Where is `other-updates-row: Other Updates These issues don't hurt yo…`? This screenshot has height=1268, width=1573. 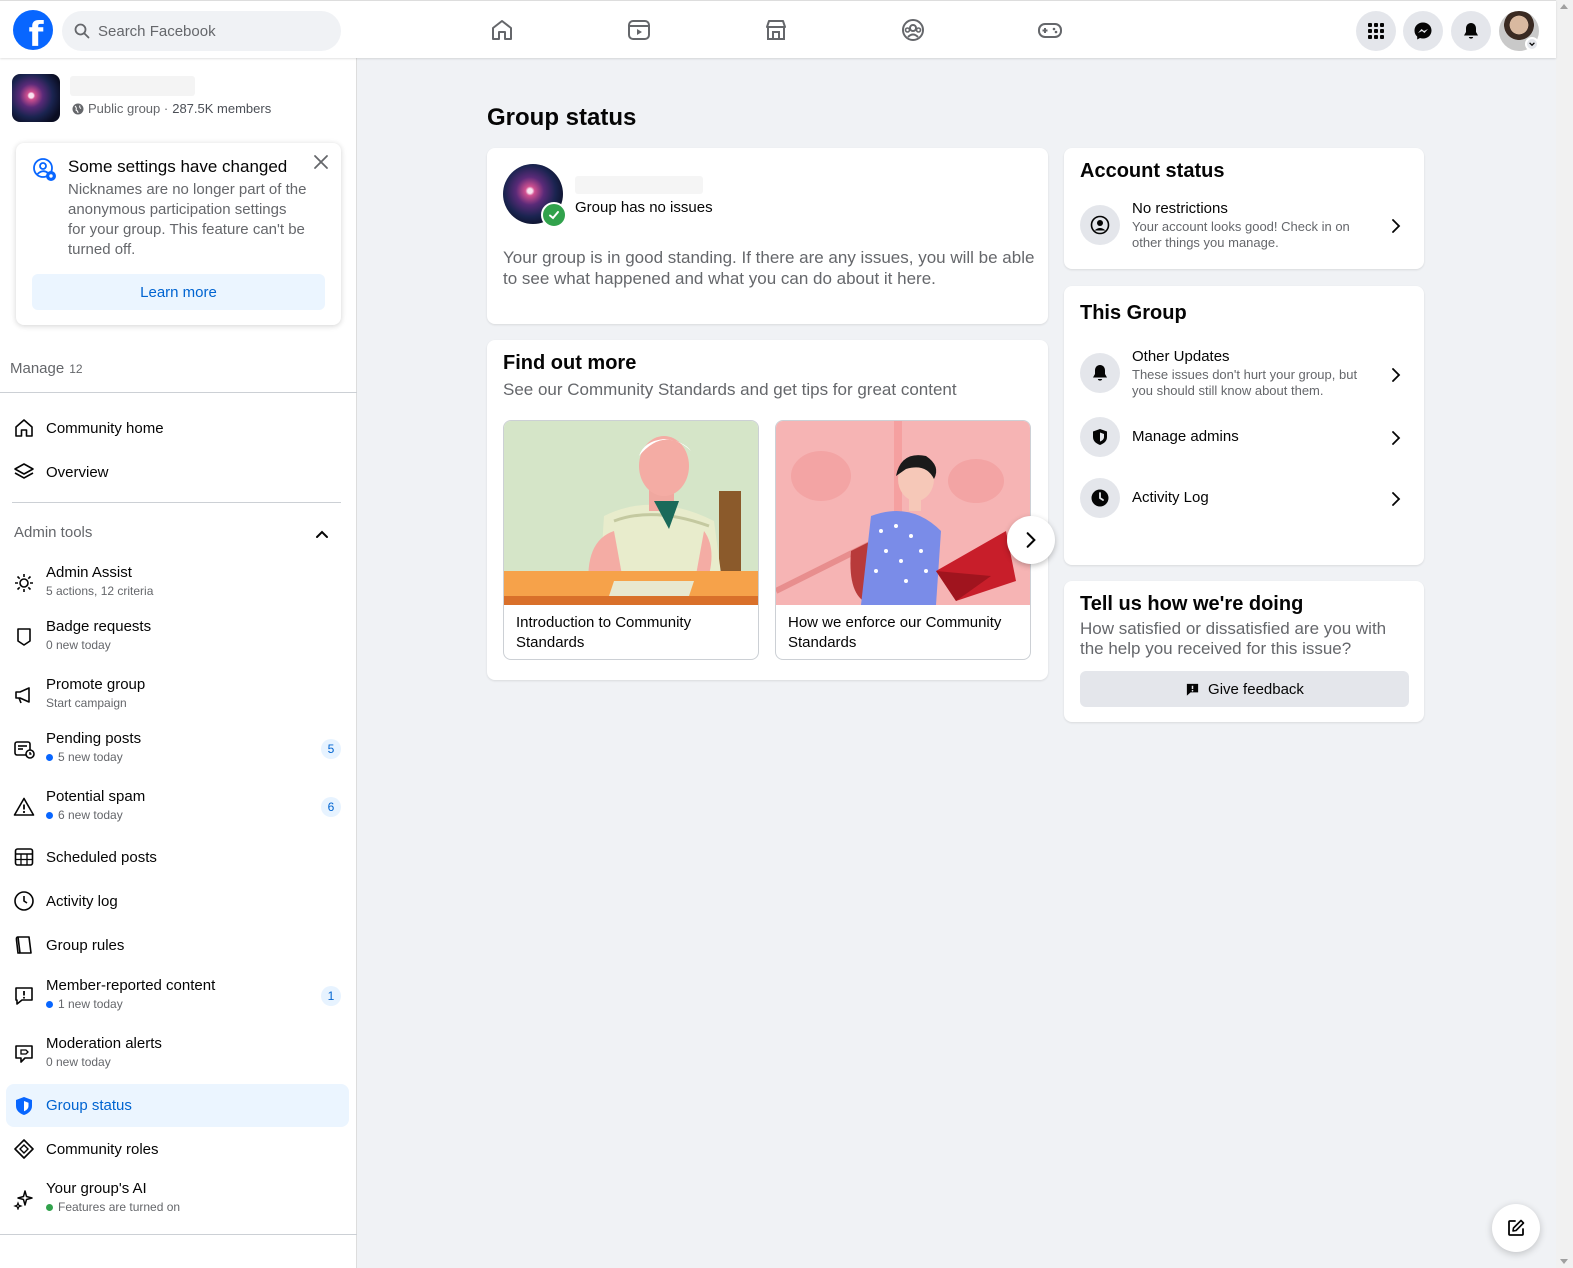 other-updates-row: Other Updates These issues don't hurt yo… is located at coordinates (1244, 377).